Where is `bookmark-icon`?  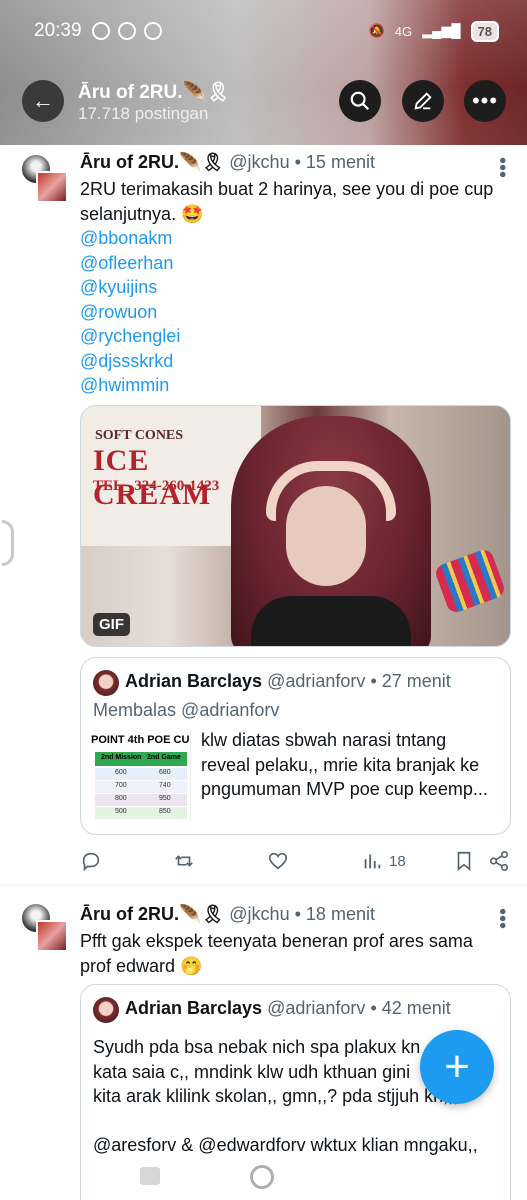
bookmark-icon is located at coordinates (464, 861).